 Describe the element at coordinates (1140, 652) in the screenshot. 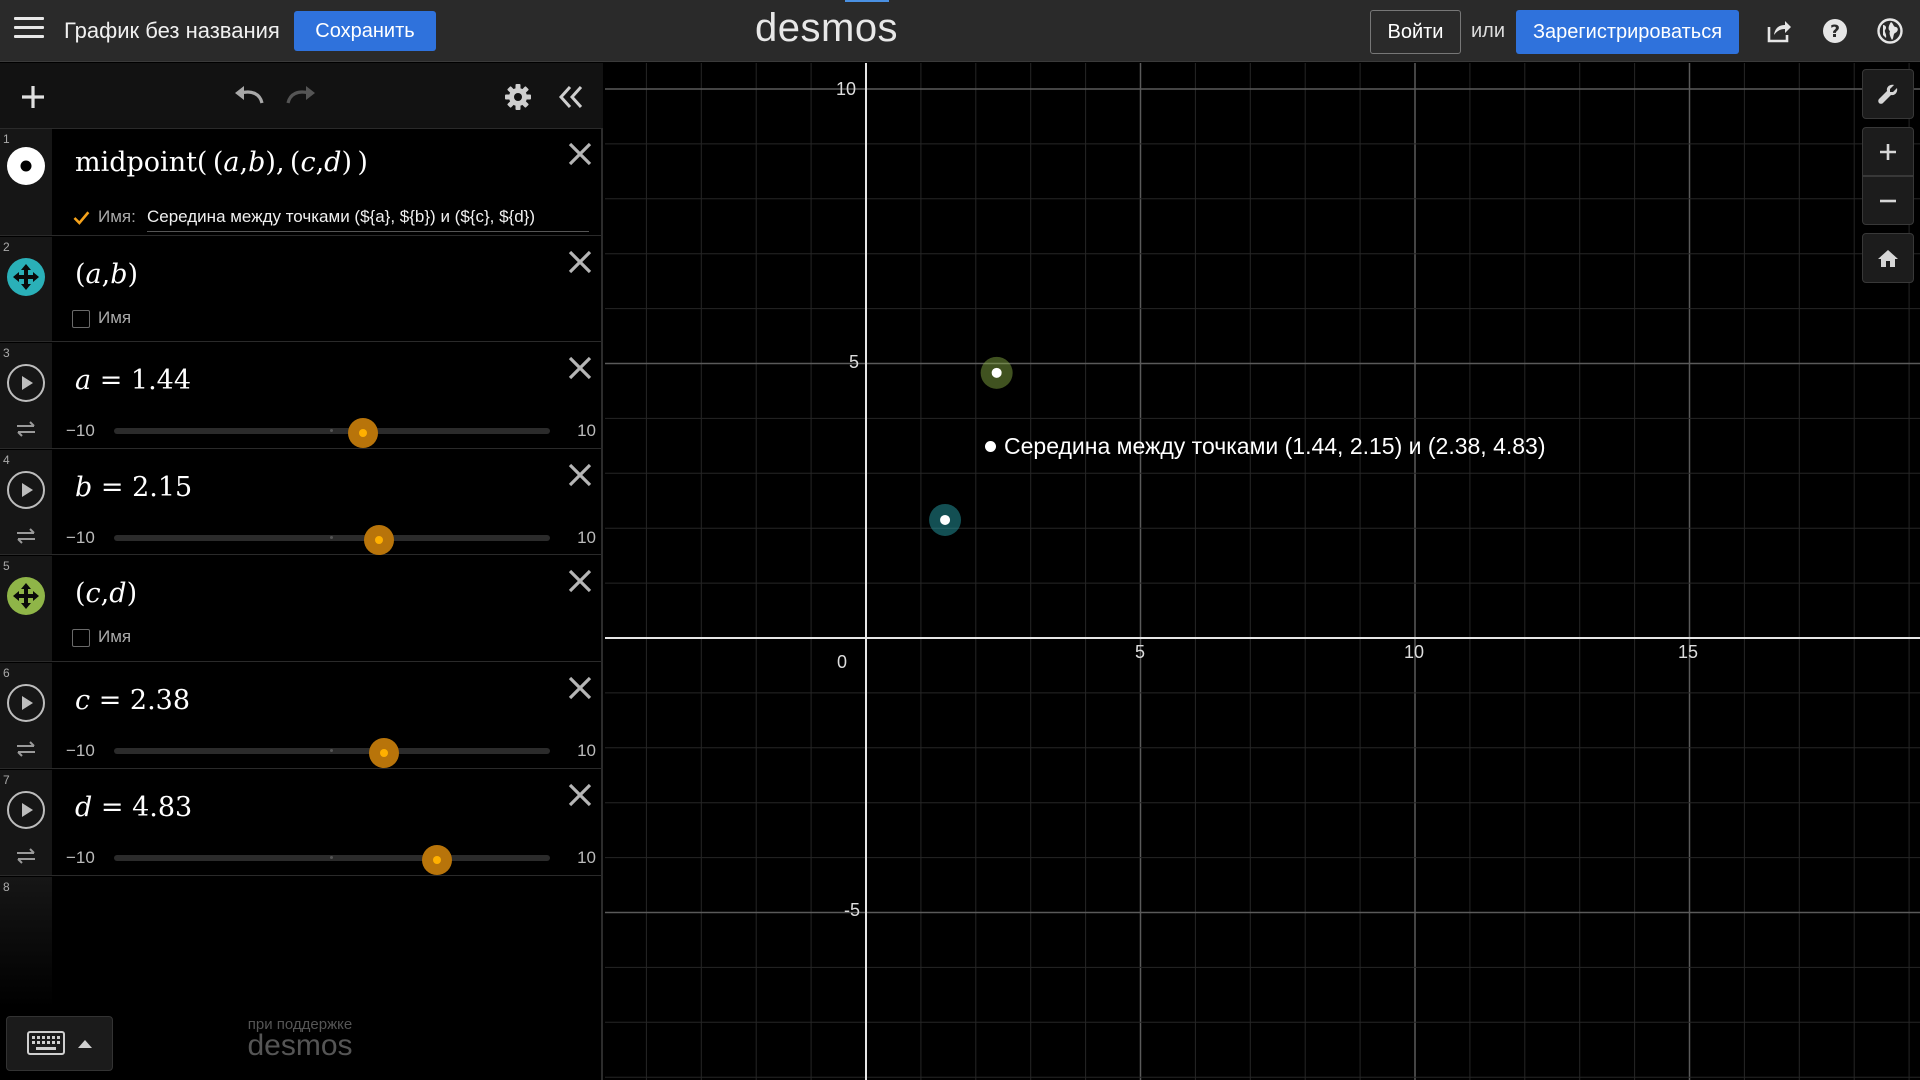

I see `x-tick-label: 5` at that location.